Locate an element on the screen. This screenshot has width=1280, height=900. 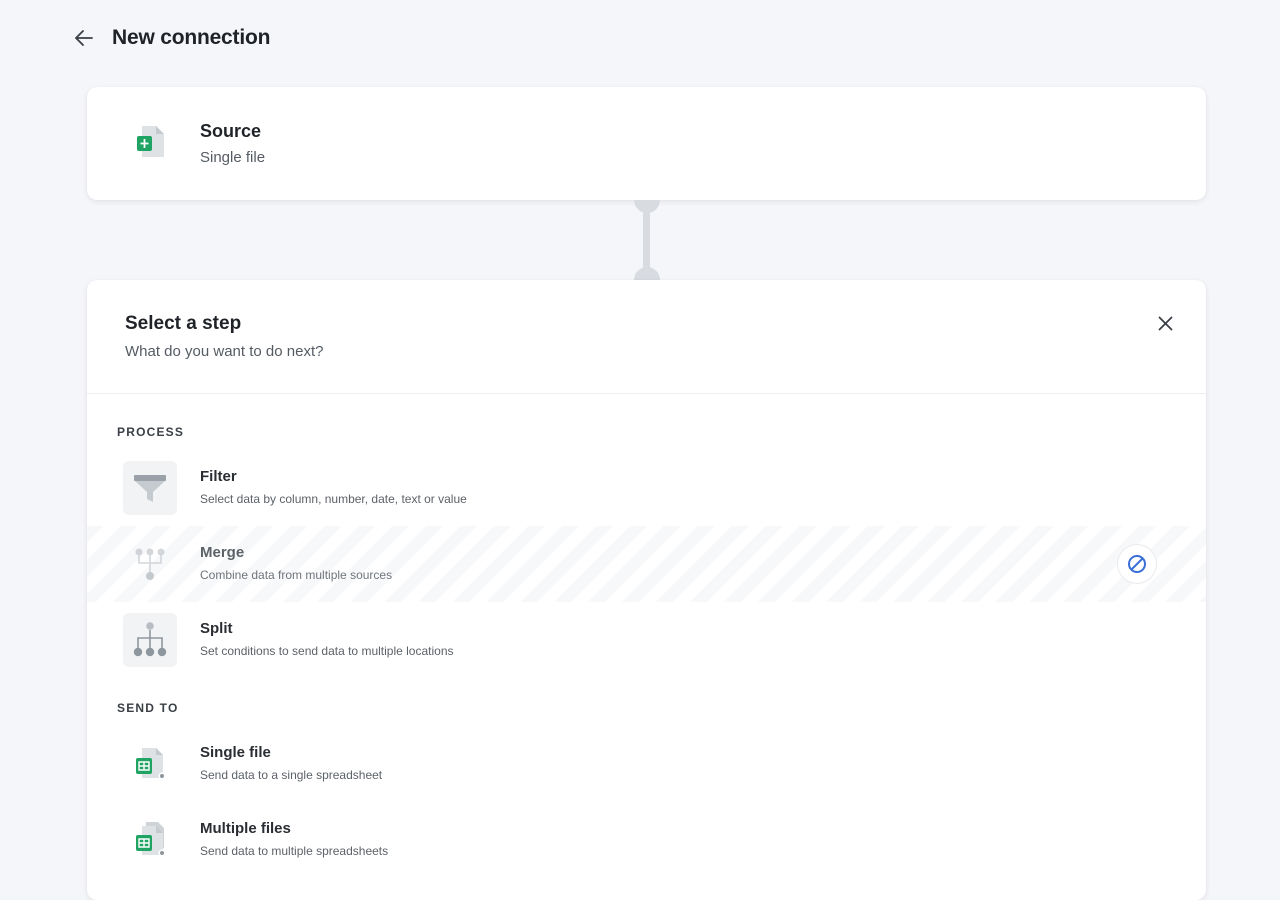
single-spreadsheet-icon is located at coordinates (150, 764).